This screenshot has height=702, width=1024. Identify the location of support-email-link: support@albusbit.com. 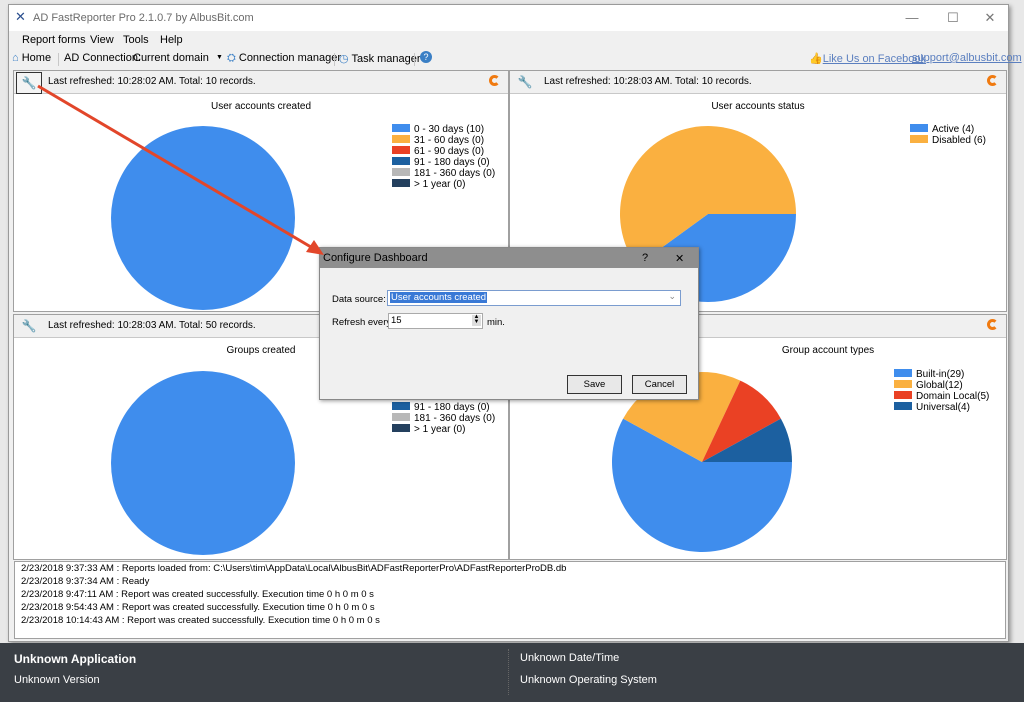
(967, 58).